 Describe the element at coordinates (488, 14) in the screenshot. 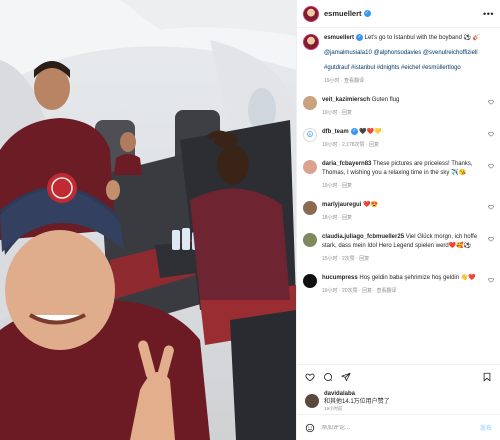

I see `more-options-icon: •••` at that location.